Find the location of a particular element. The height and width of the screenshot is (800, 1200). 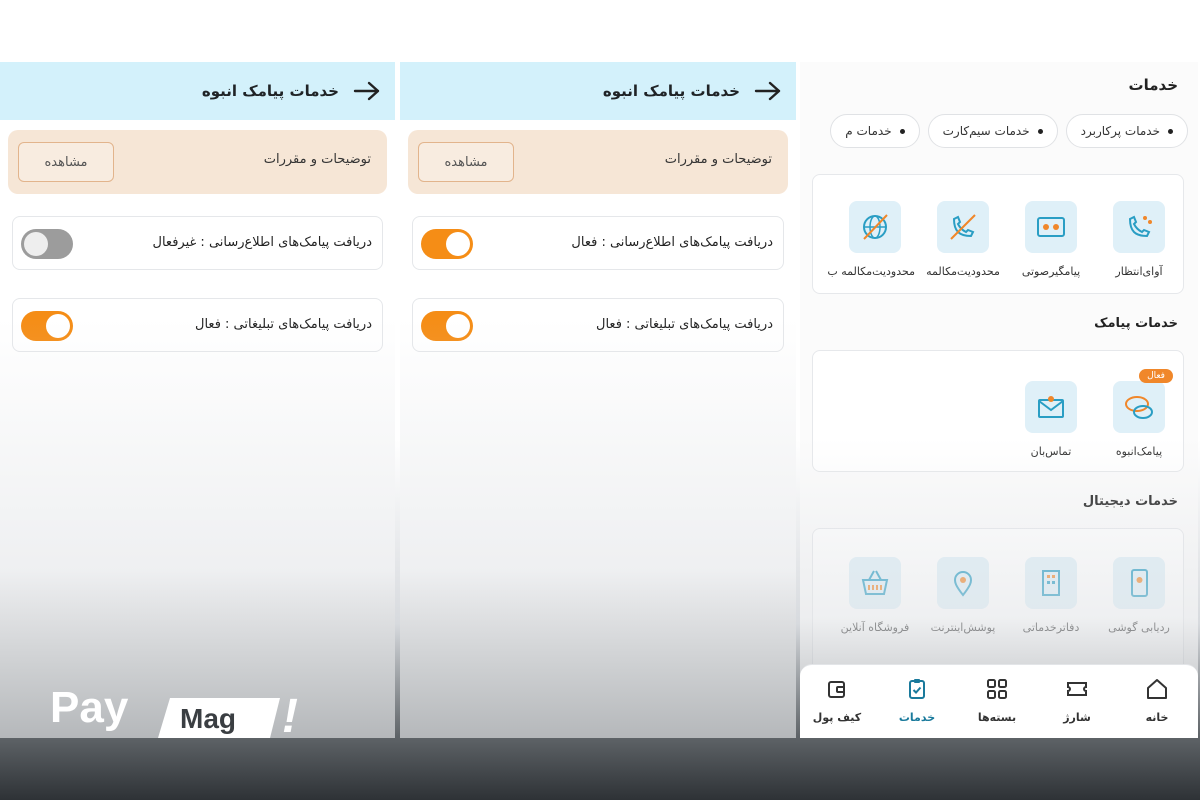

service-label: دفاترخدماتی is located at coordinates (1051, 627).